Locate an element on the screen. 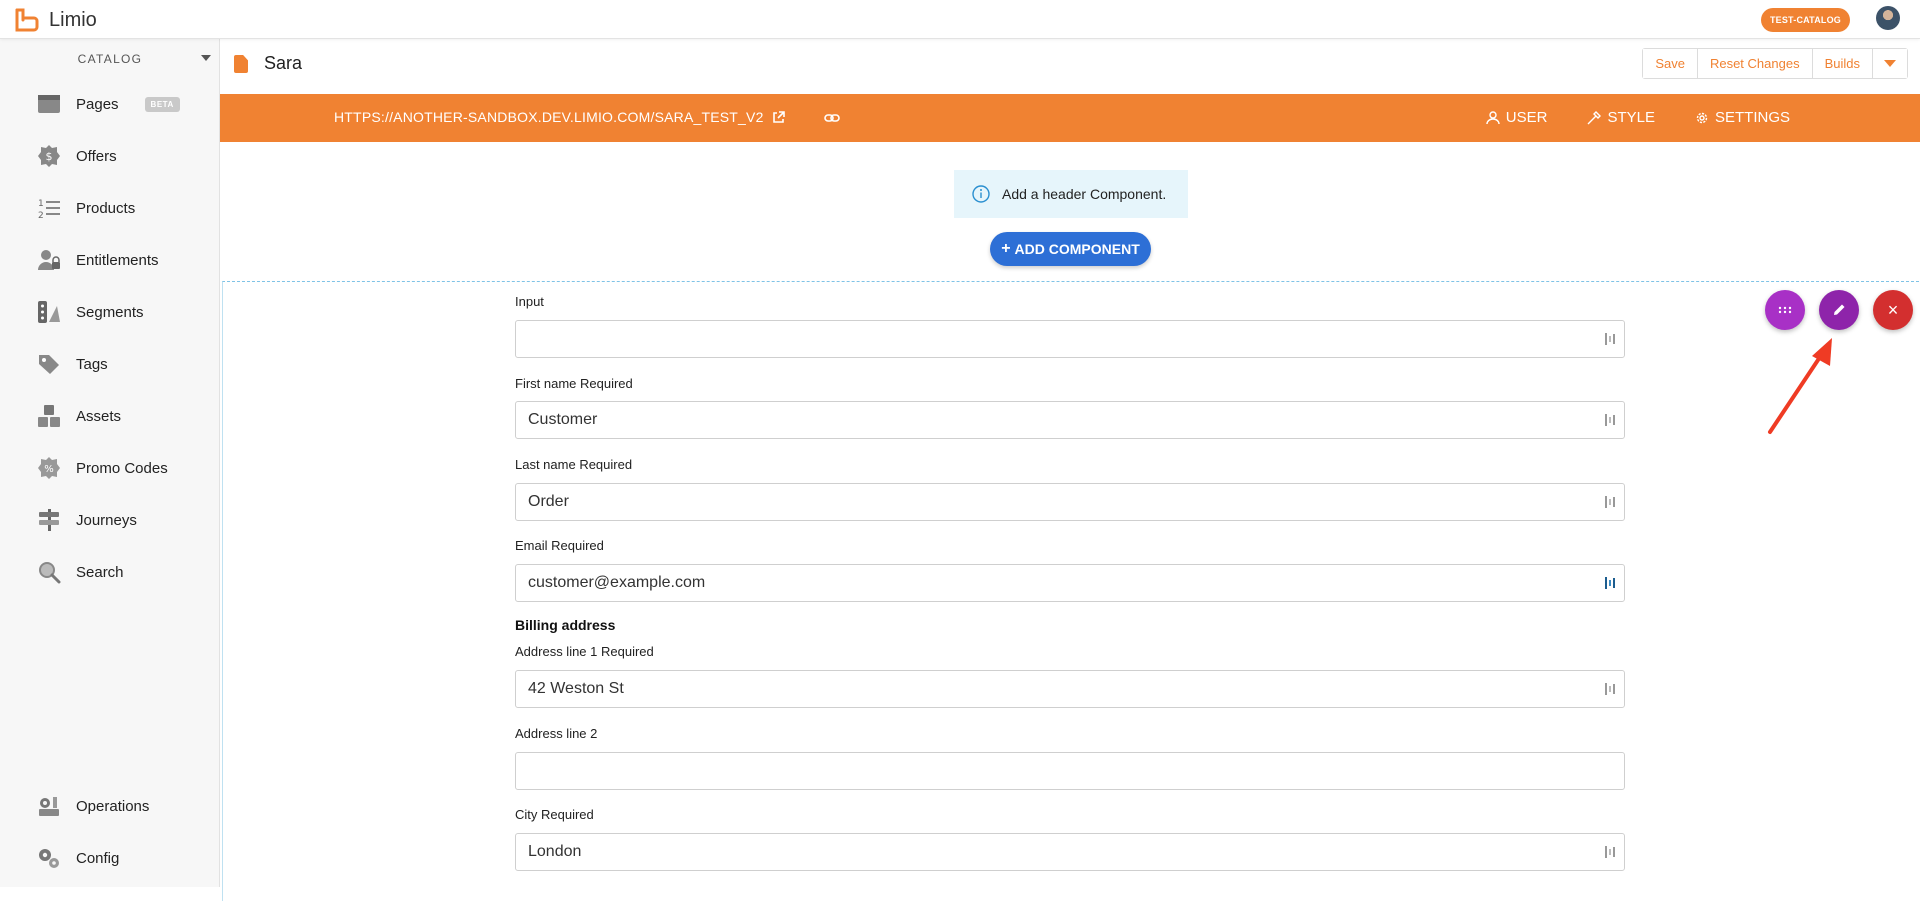 Image resolution: width=1920 pixels, height=901 pixels. user-label: USER is located at coordinates (1526, 117).